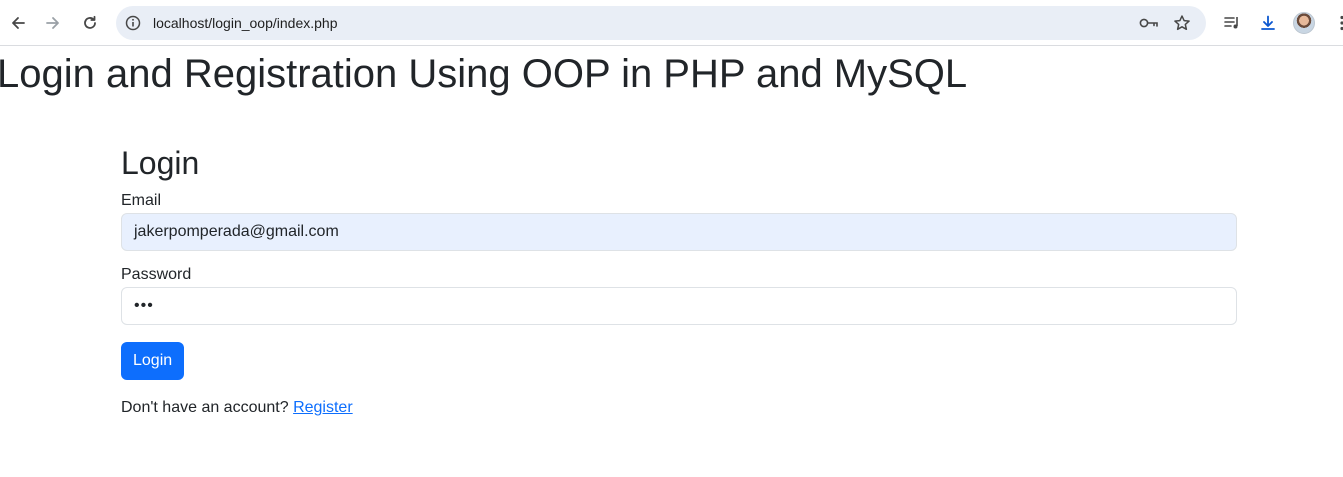  Describe the element at coordinates (133, 23) in the screenshot. I see `site-info-icon` at that location.